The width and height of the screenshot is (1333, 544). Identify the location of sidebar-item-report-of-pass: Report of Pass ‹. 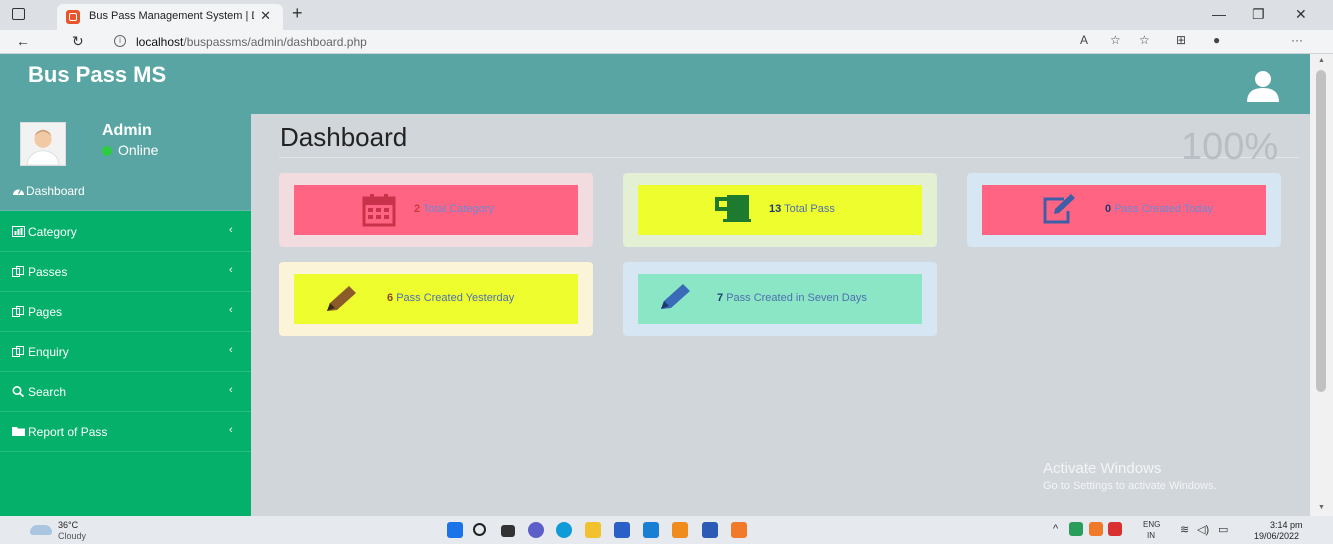
(125, 432).